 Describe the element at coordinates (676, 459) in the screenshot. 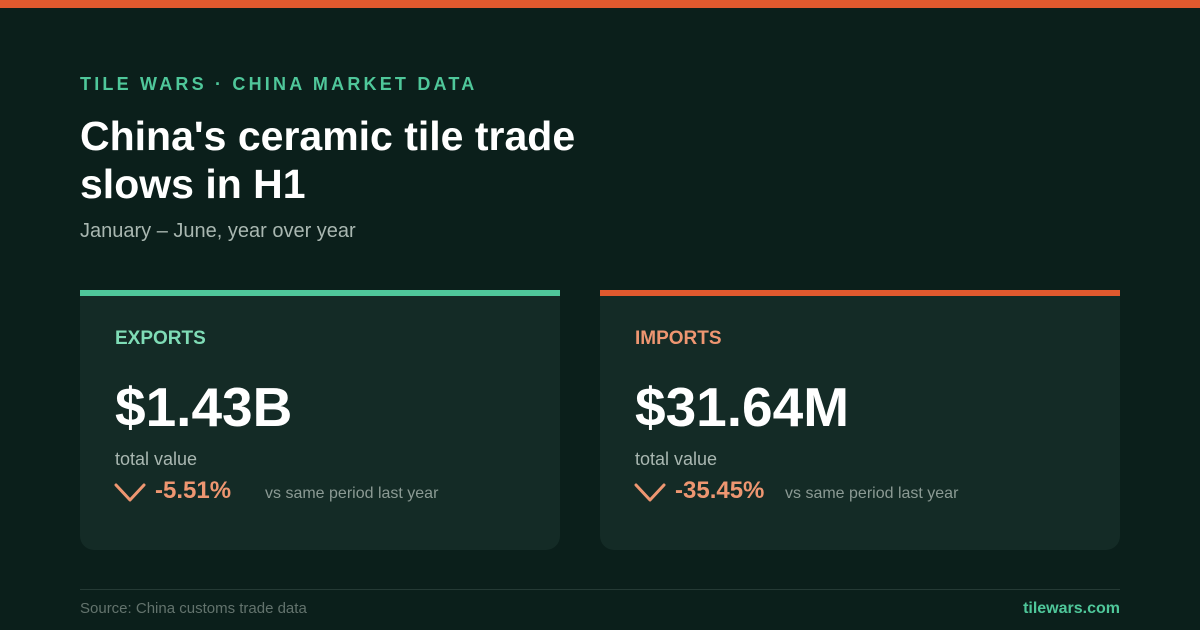

I see `imports-caption: total value` at that location.